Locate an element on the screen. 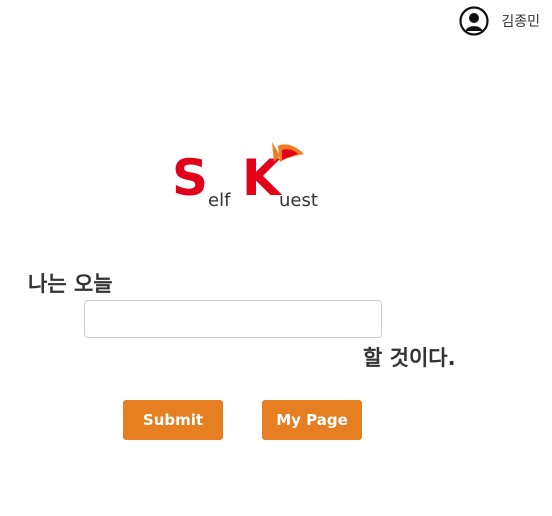 The image size is (552, 516). my-page-button: My Page is located at coordinates (312, 420).